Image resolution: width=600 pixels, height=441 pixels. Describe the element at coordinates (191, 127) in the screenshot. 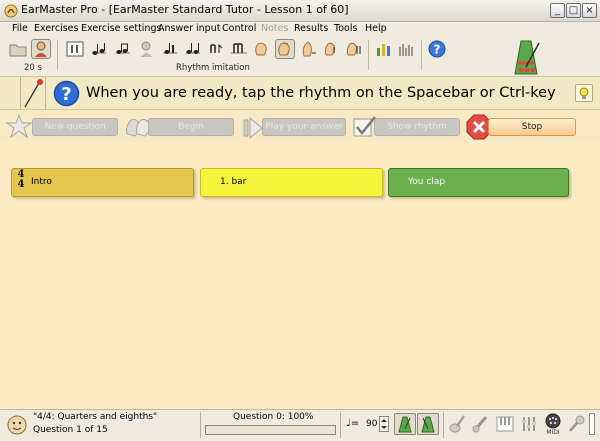

I see `begin-button: Begin` at that location.